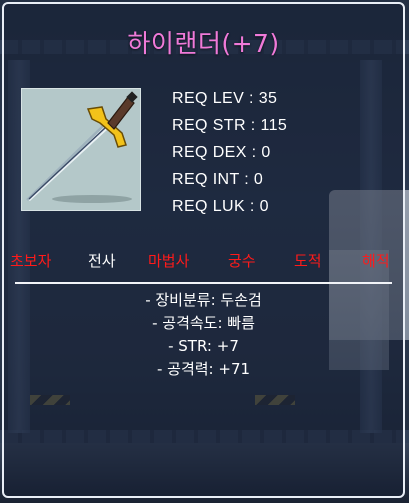  What do you see at coordinates (203, 283) in the screenshot?
I see `divider` at bounding box center [203, 283].